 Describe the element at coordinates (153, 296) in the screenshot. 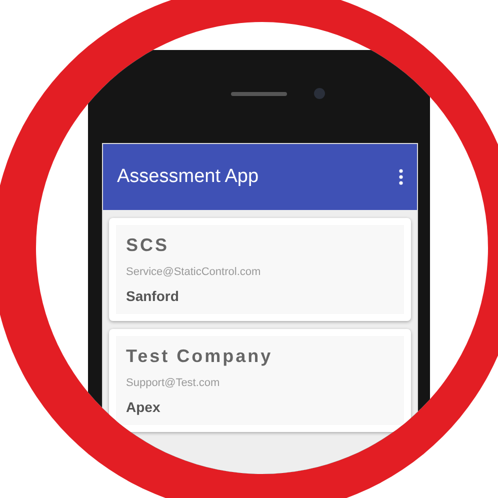

I see `company-city: Sanford` at that location.